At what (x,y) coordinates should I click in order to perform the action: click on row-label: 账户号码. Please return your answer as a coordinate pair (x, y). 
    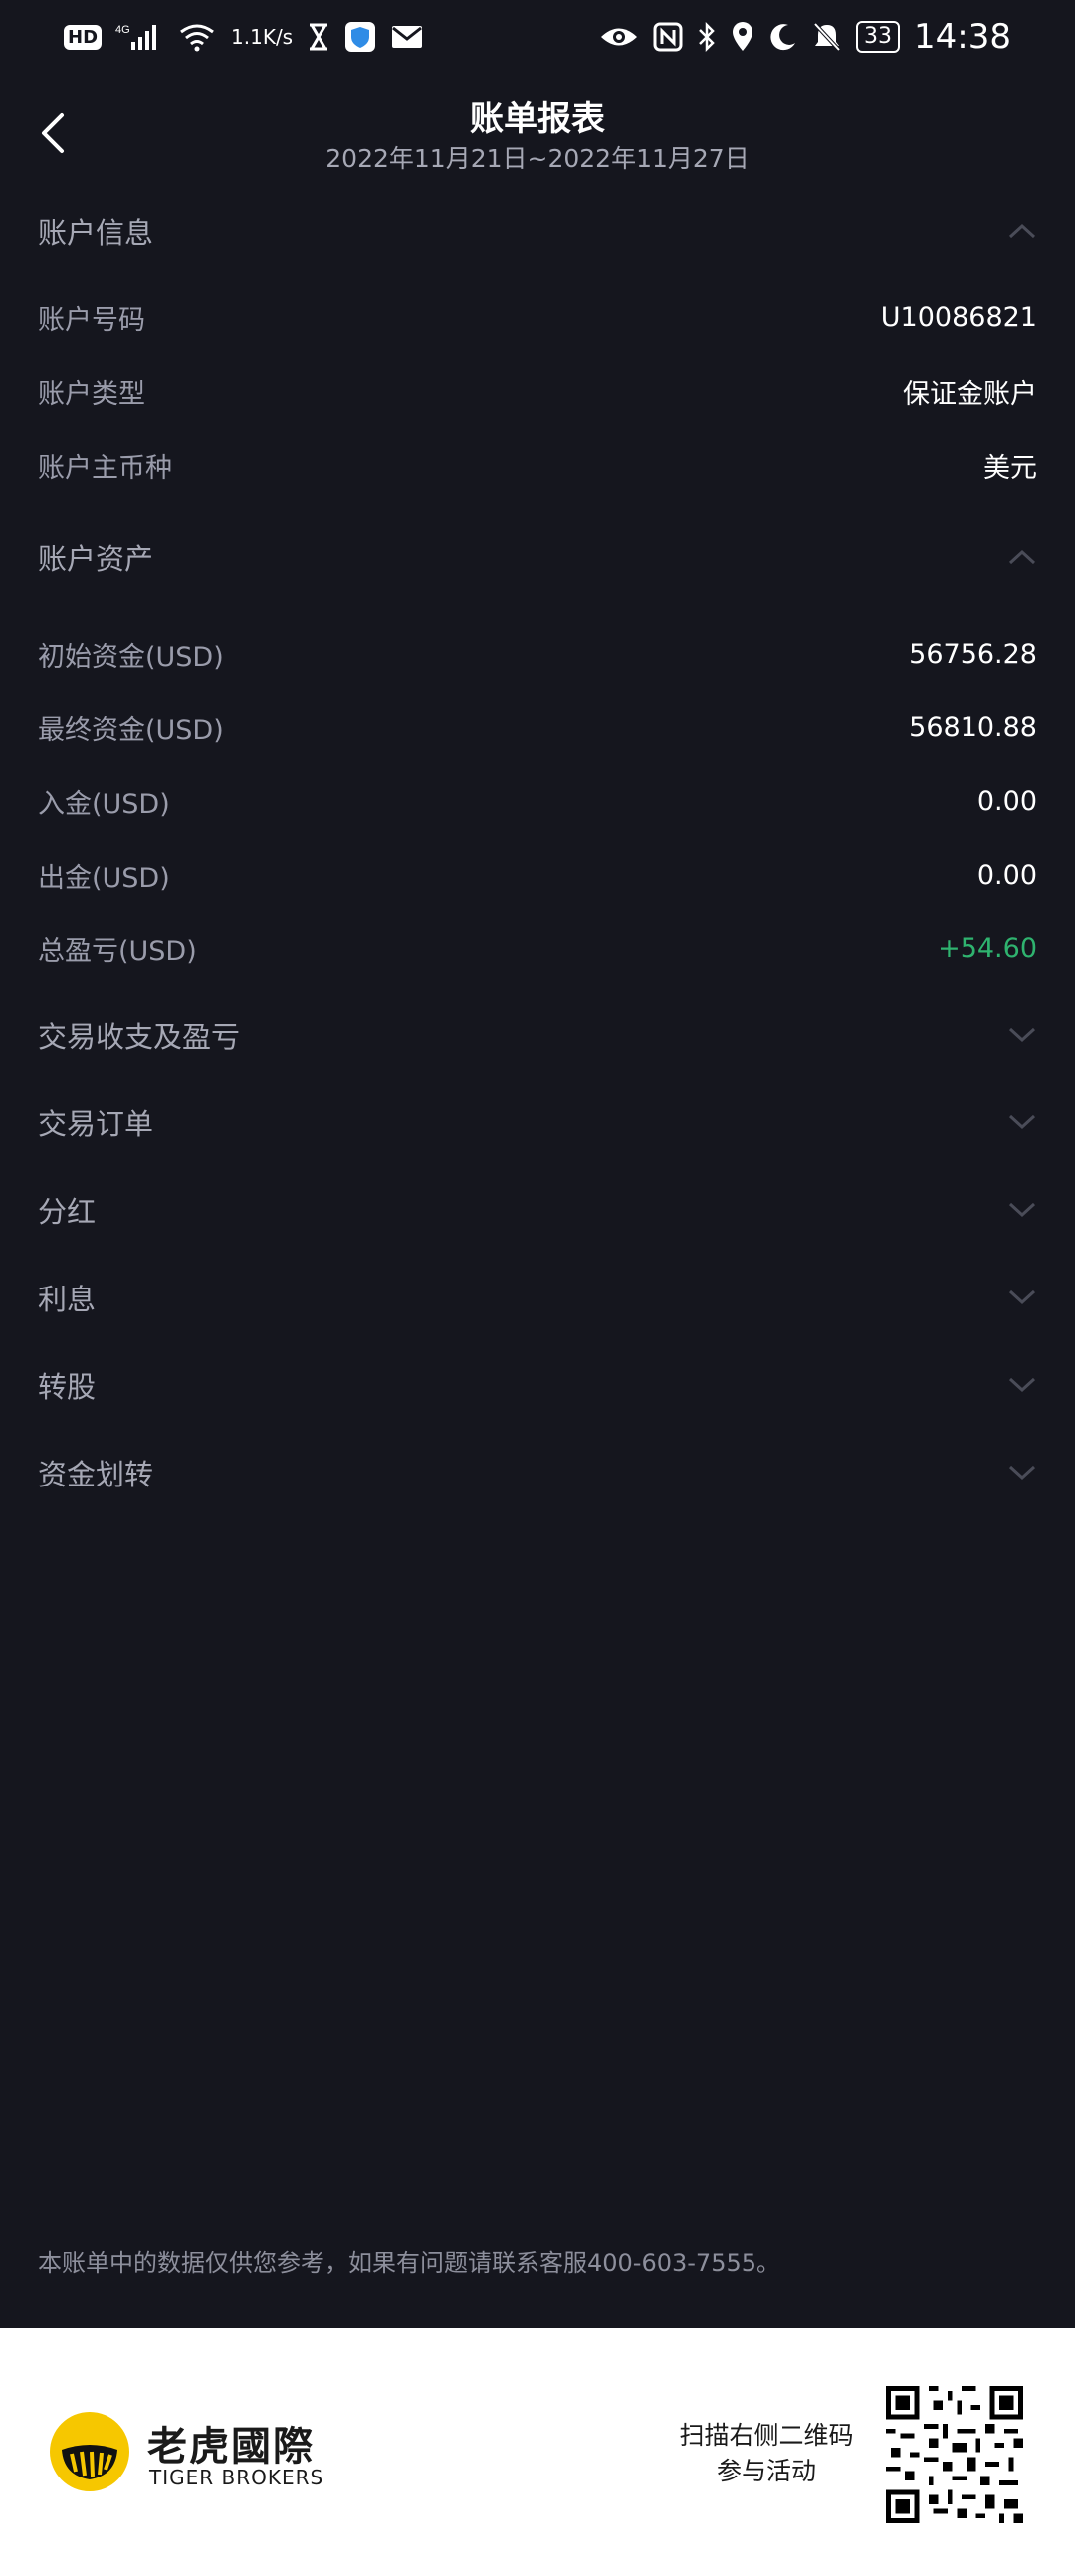
    Looking at the image, I should click on (91, 320).